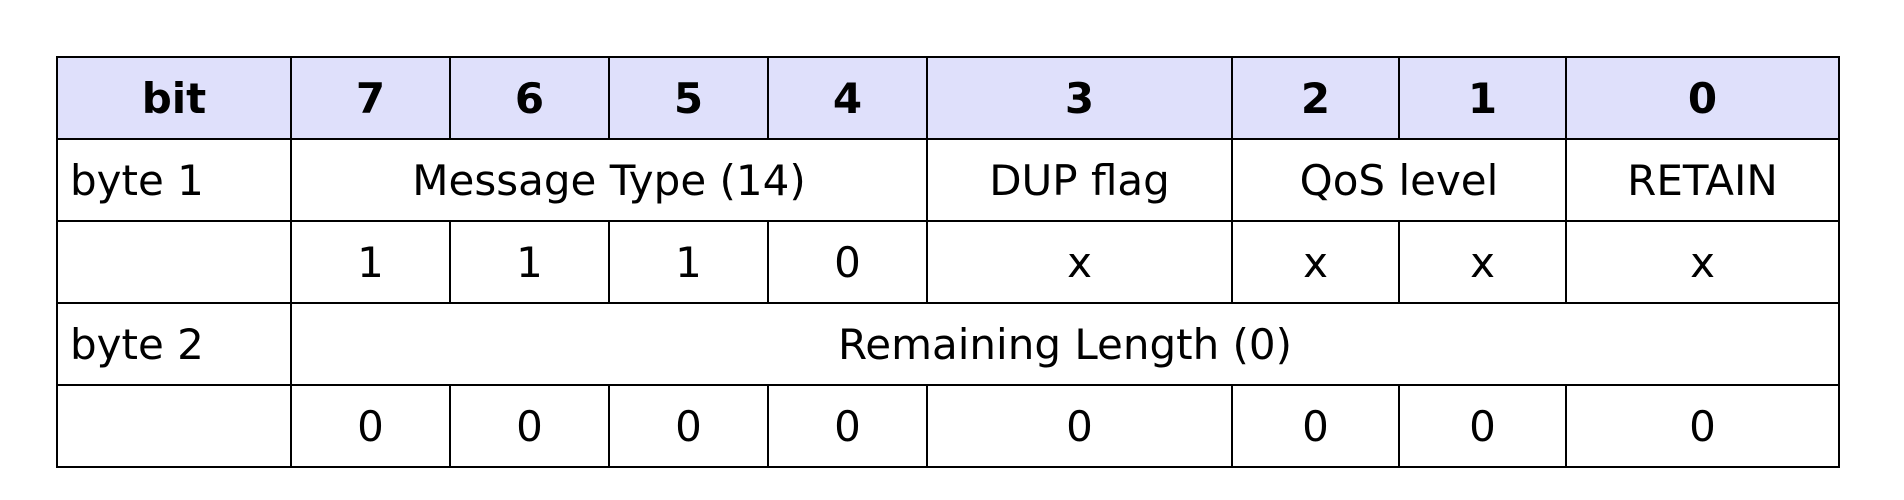  Describe the element at coordinates (1079, 262) in the screenshot. I see `byte1-bit-3-value: x` at that location.